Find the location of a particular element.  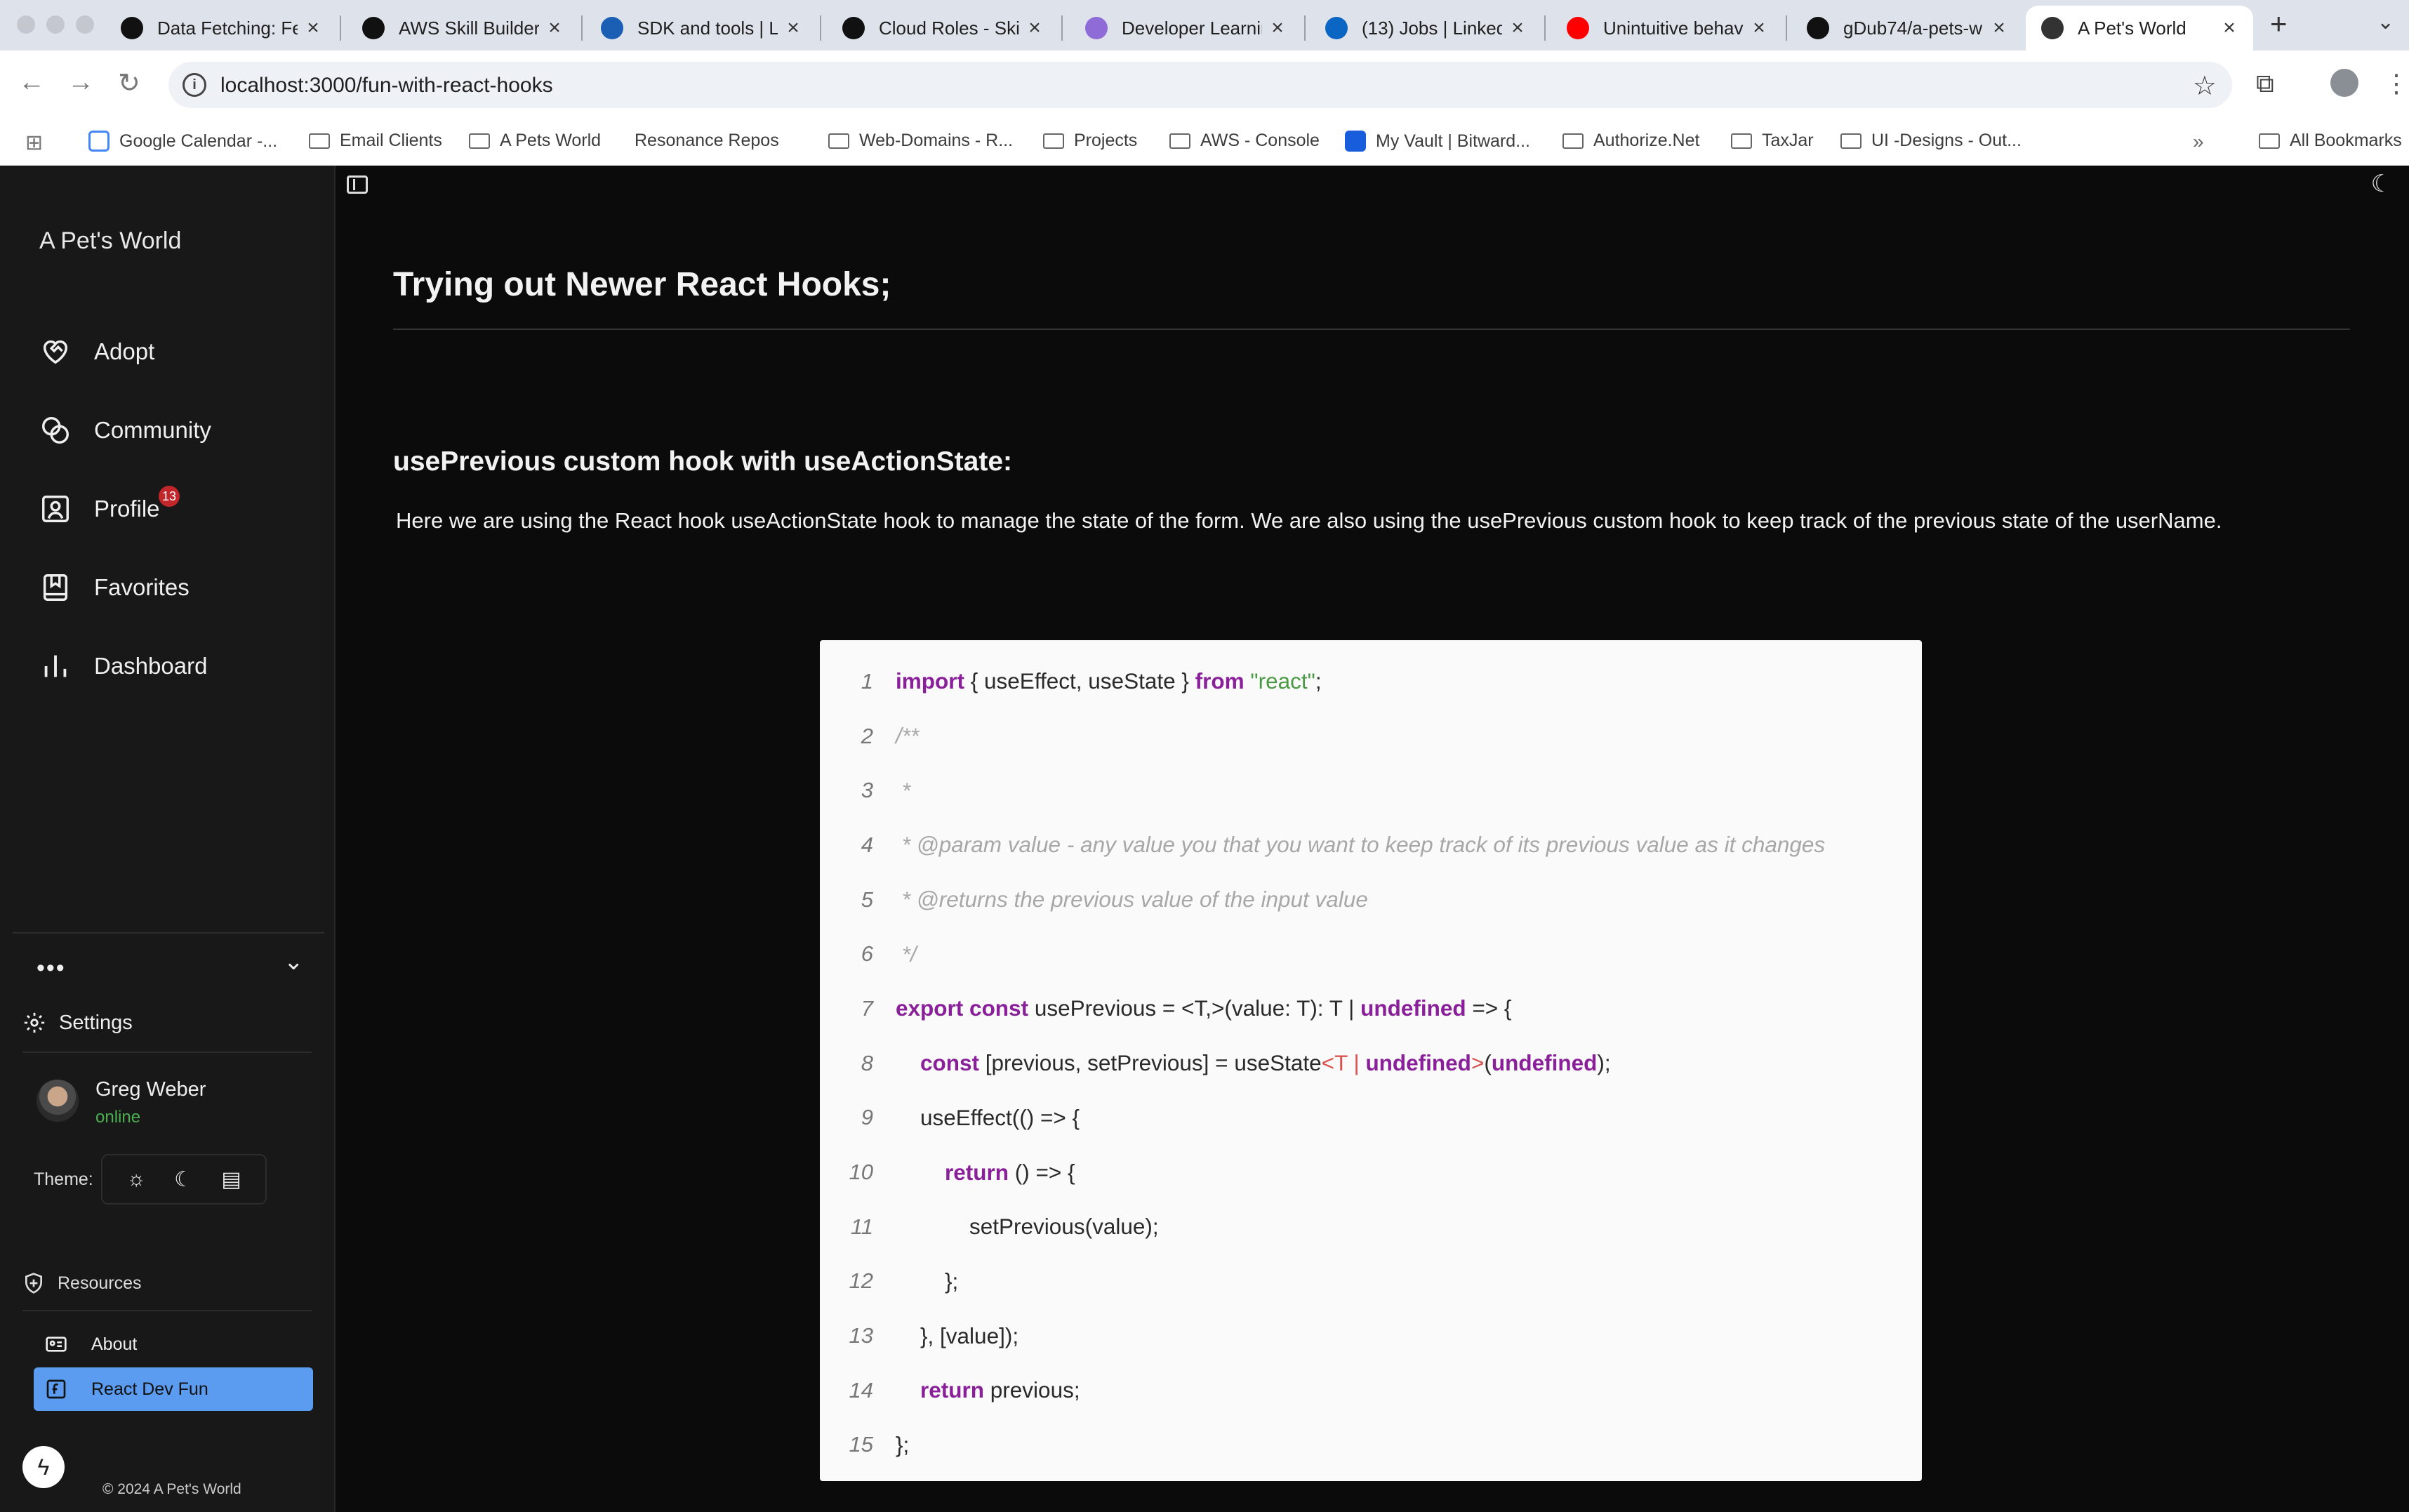

more-bookmarks-chevron-icon: » is located at coordinates (2198, 142).